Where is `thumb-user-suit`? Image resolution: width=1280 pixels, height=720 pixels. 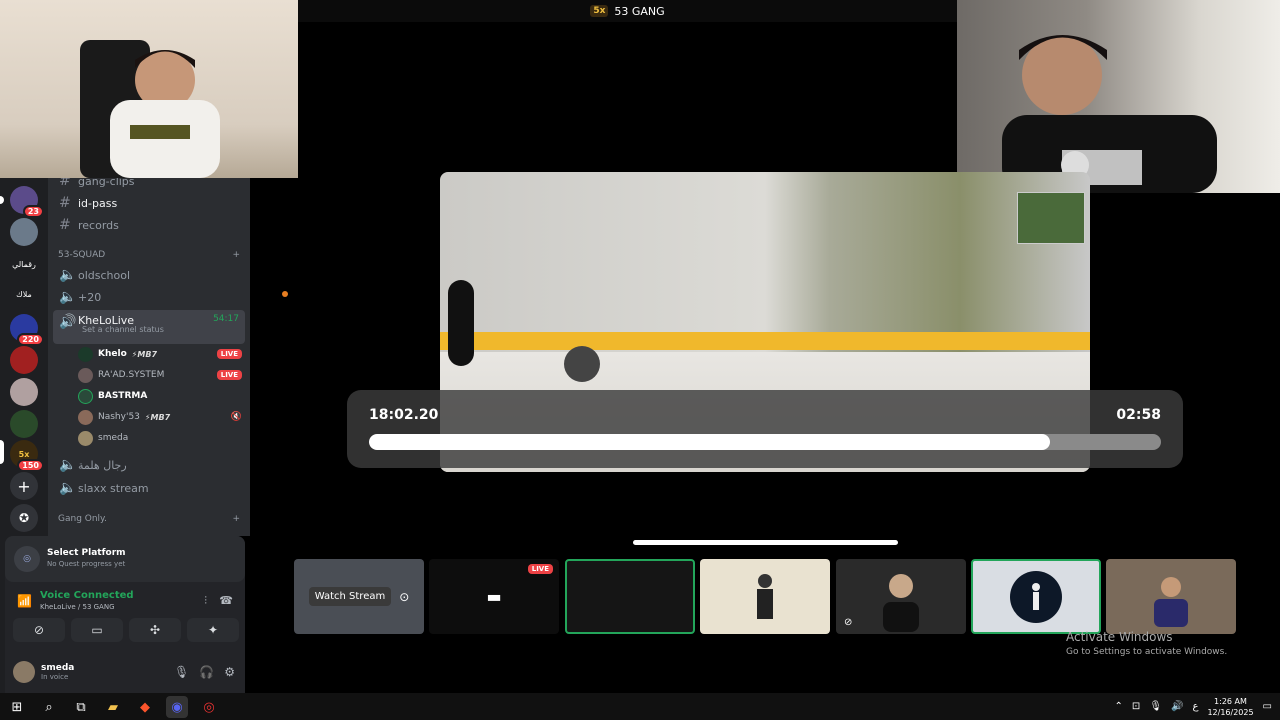
thumb-user-suit is located at coordinates (765, 596).